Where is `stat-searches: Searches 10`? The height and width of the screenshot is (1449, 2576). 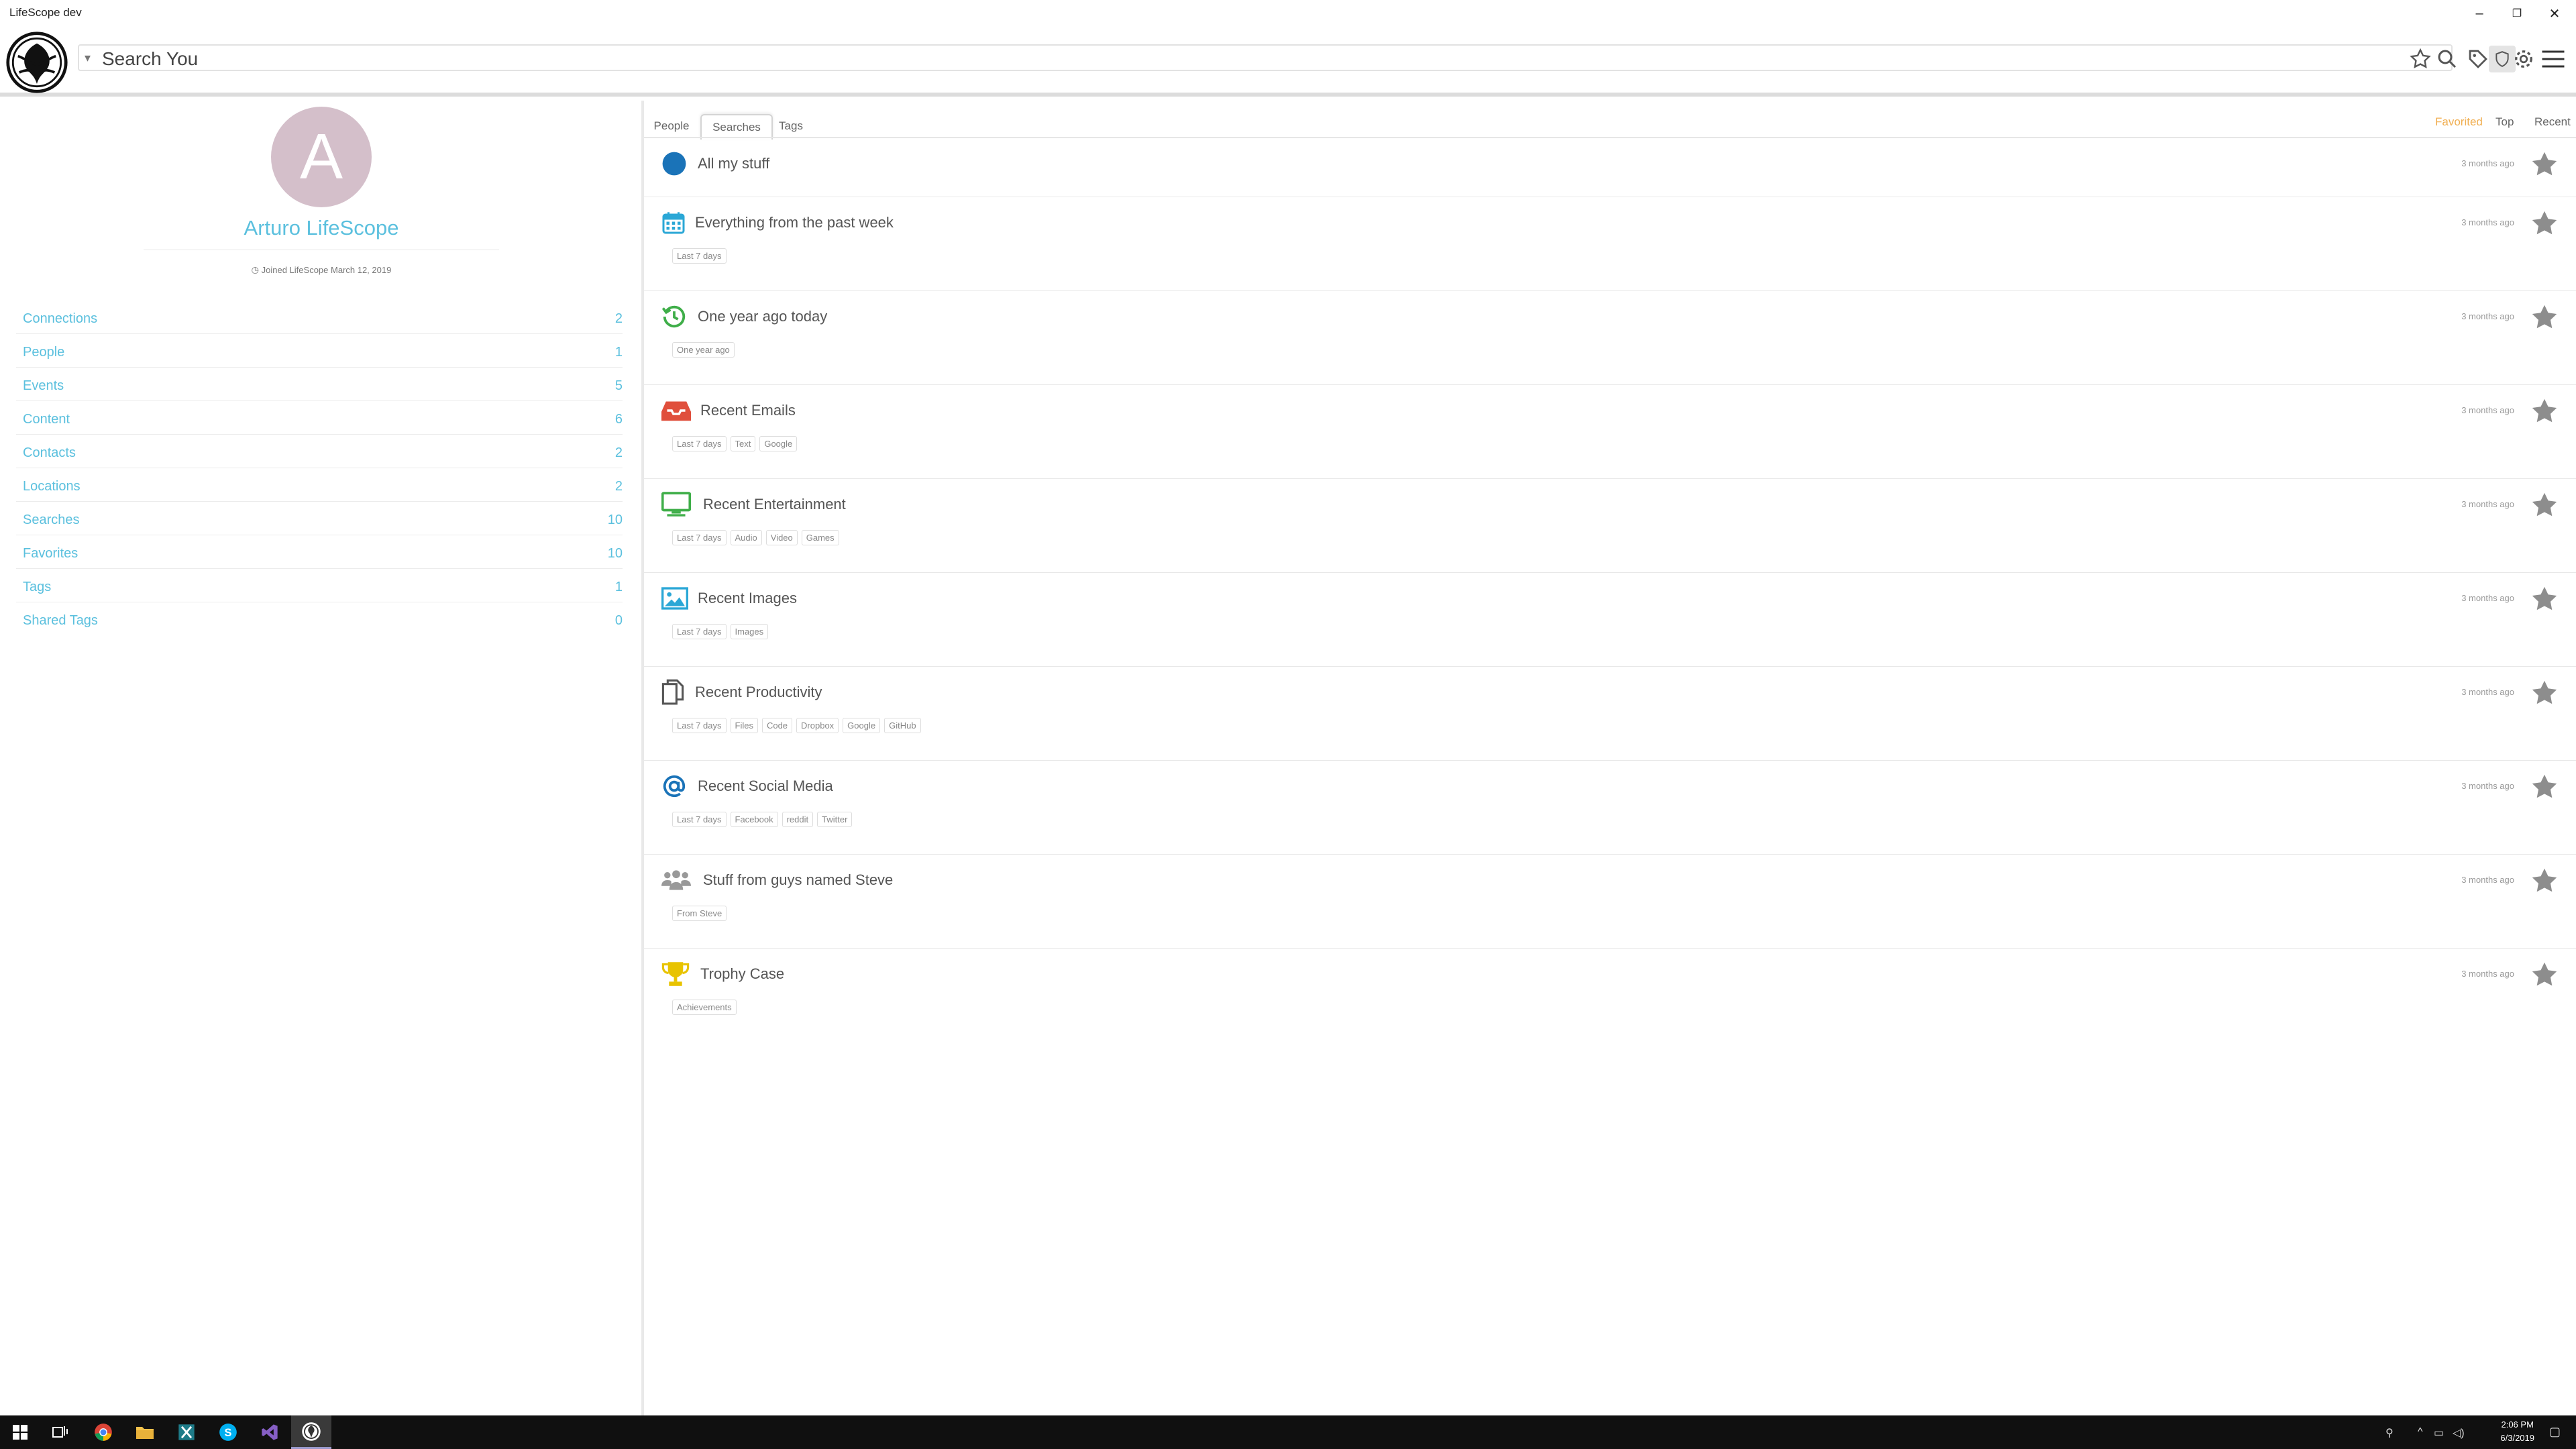 stat-searches: Searches 10 is located at coordinates (319, 518).